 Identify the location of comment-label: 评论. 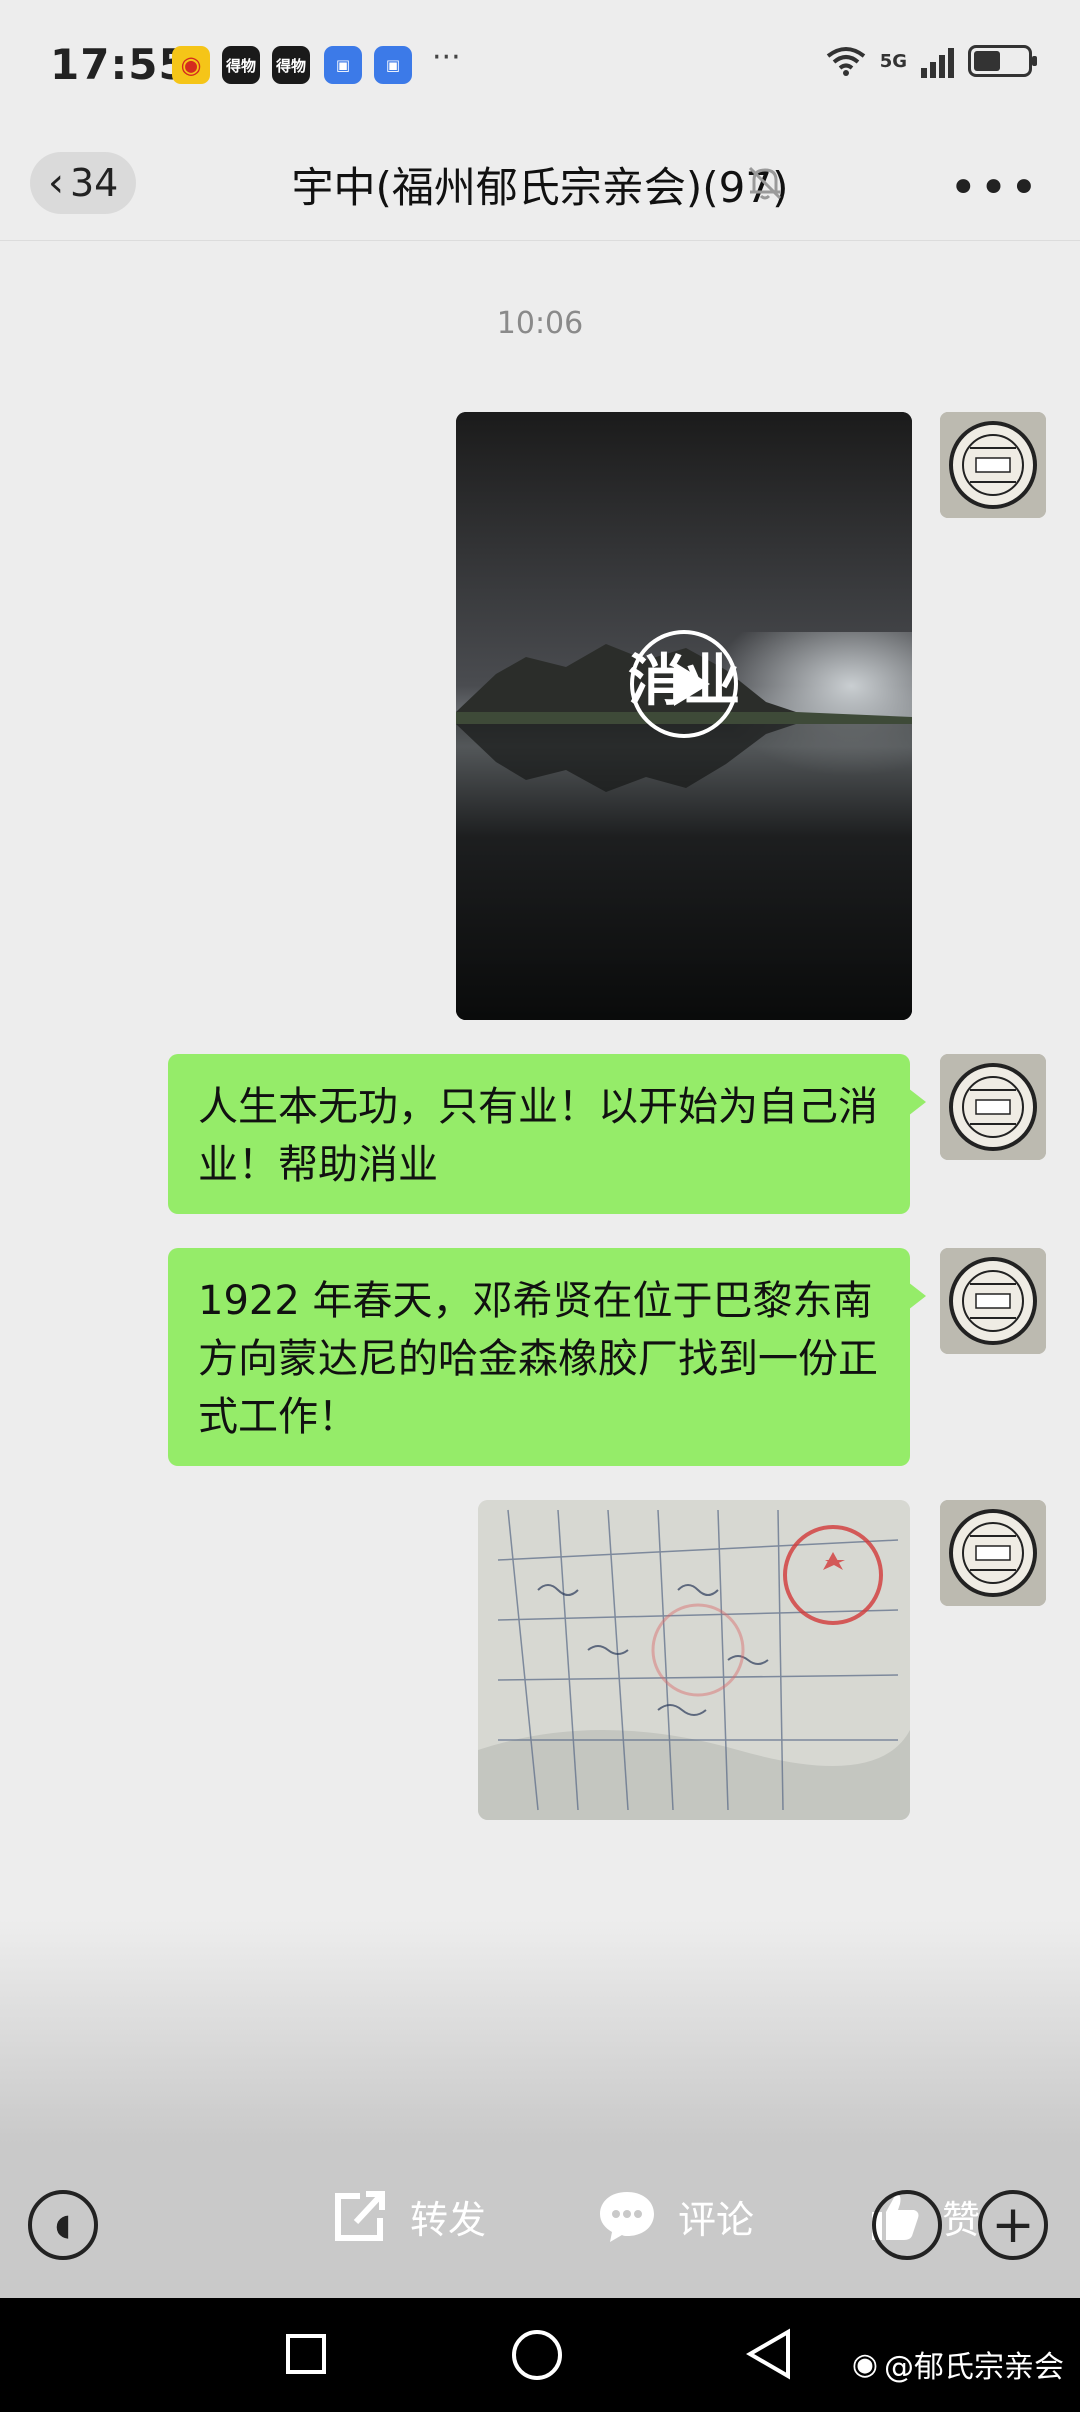
(716, 2219).